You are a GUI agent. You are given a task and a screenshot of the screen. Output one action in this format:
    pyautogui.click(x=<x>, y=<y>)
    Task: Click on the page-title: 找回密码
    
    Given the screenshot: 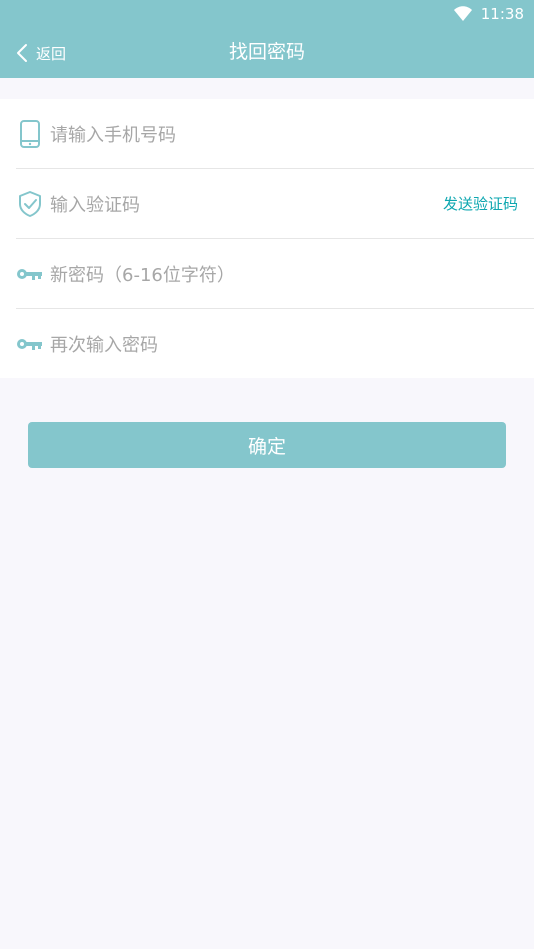 What is the action you would take?
    pyautogui.click(x=266, y=52)
    